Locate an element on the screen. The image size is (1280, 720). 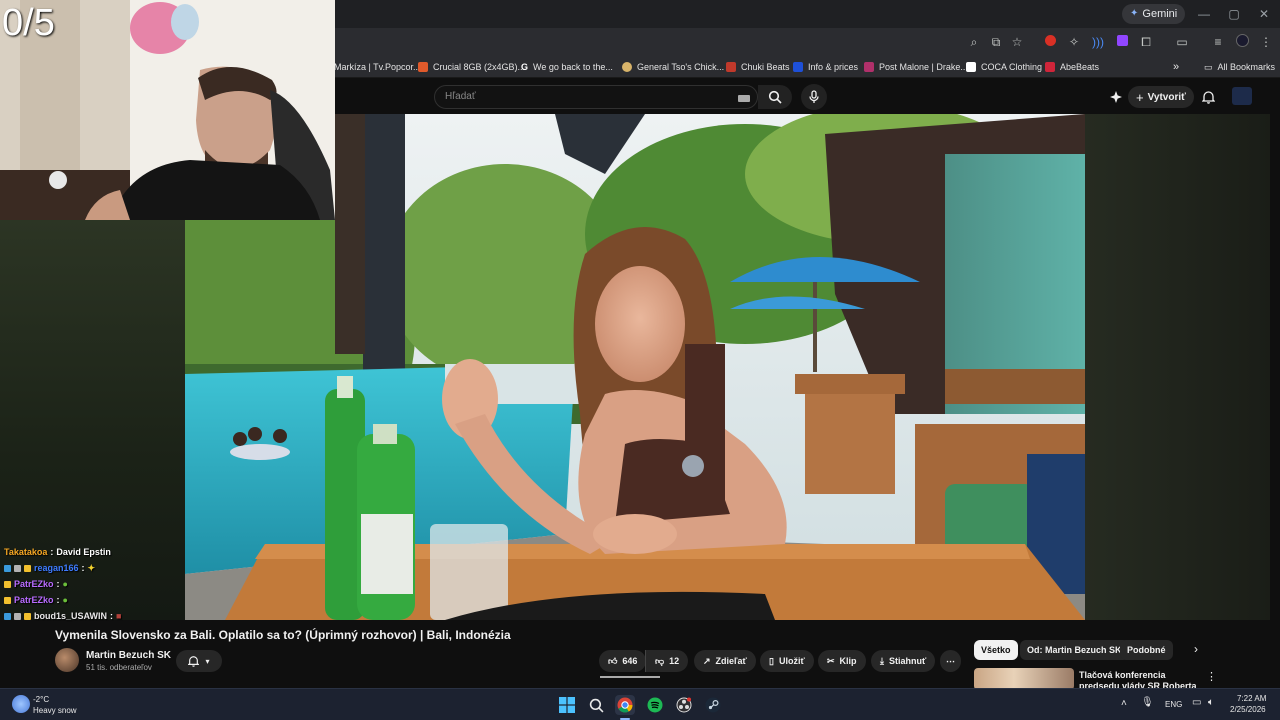
chat-message: reagan166 : ✦ is located at coordinates (94, 568).